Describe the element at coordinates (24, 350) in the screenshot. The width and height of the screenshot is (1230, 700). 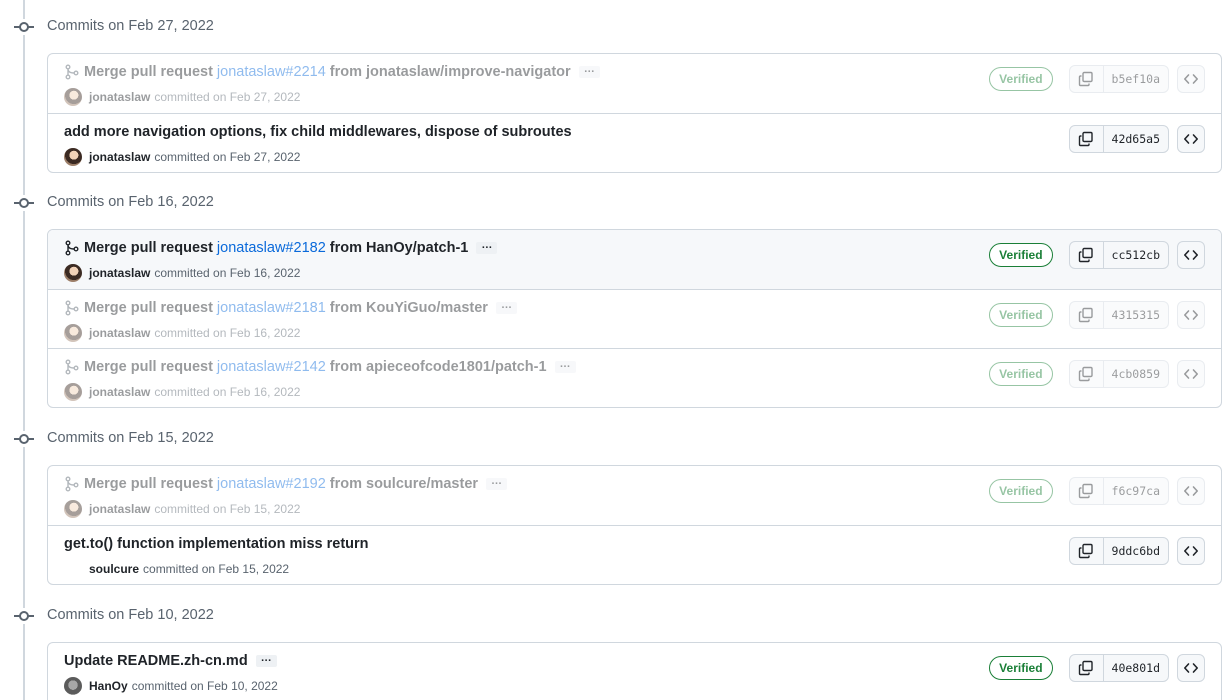
I see `timeline-line` at that location.